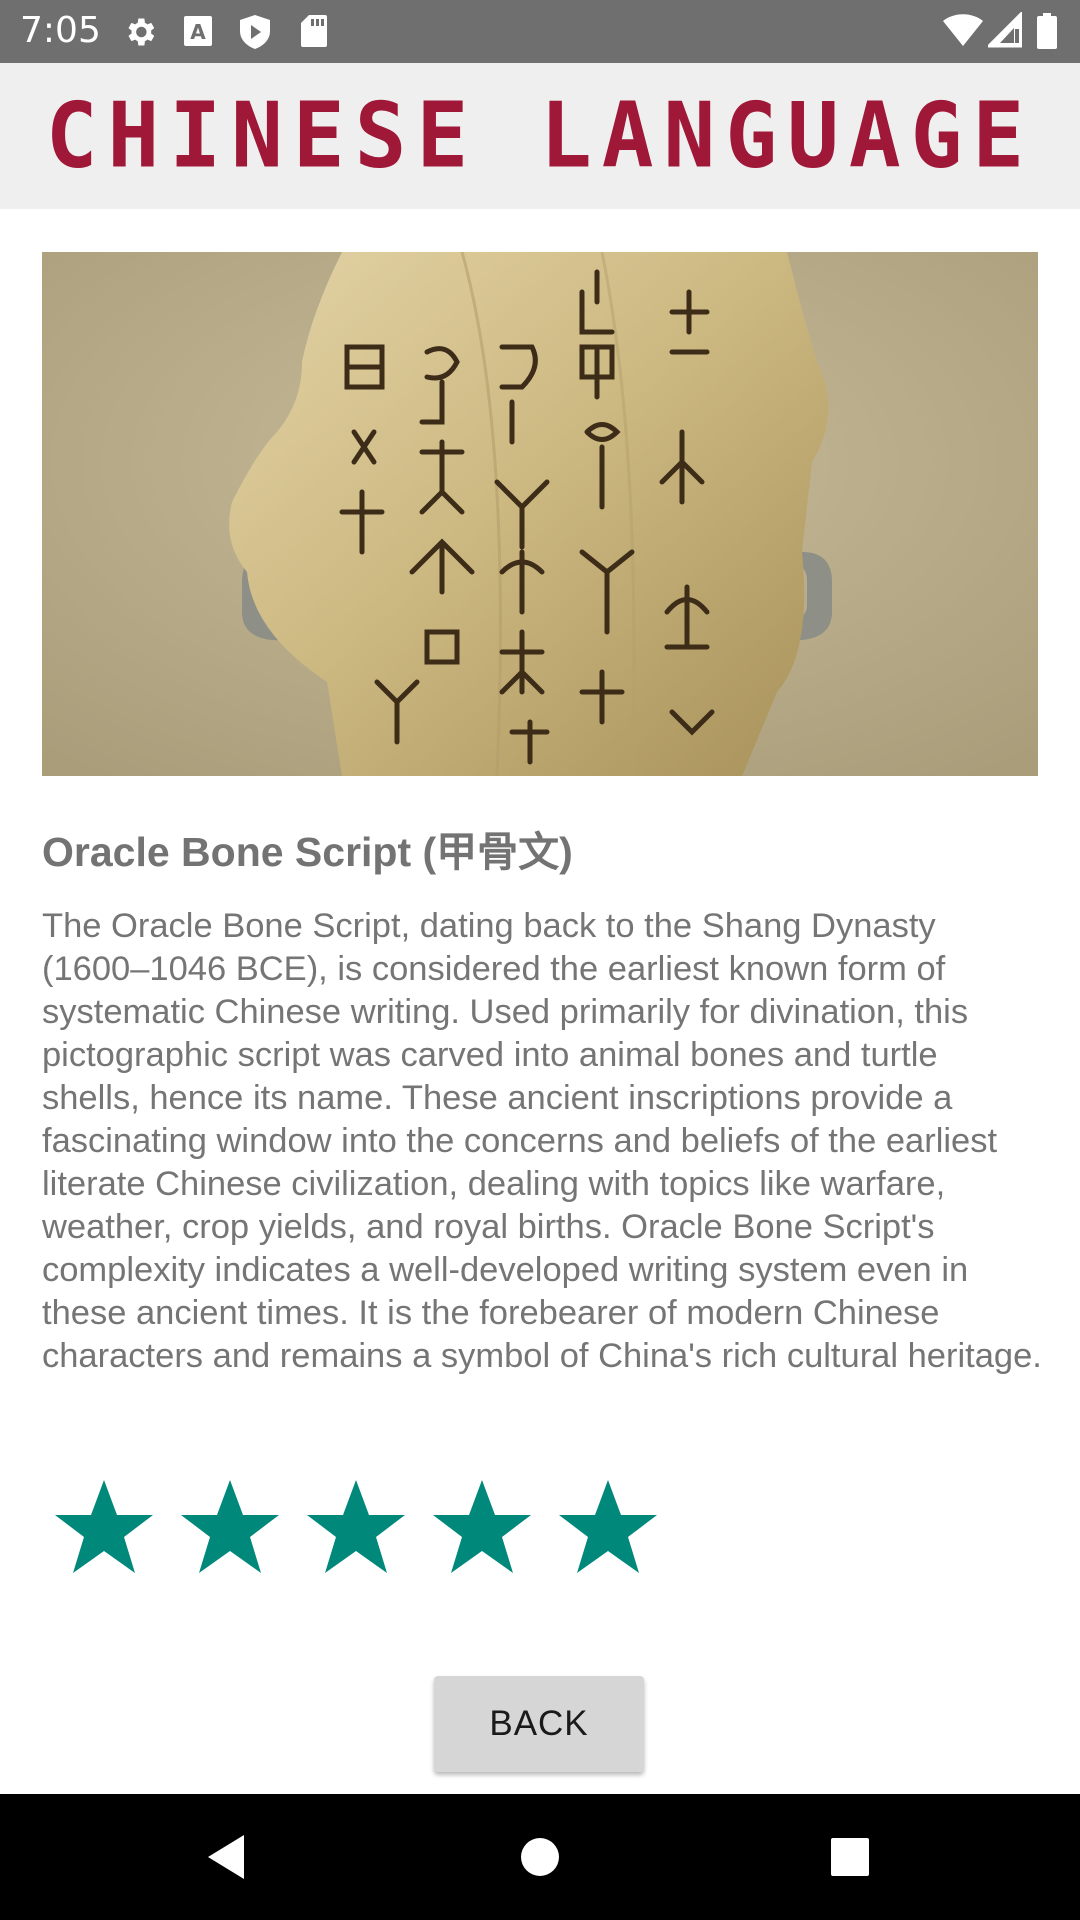 This screenshot has height=1920, width=1080. I want to click on svg-text: A, so click(198, 32).